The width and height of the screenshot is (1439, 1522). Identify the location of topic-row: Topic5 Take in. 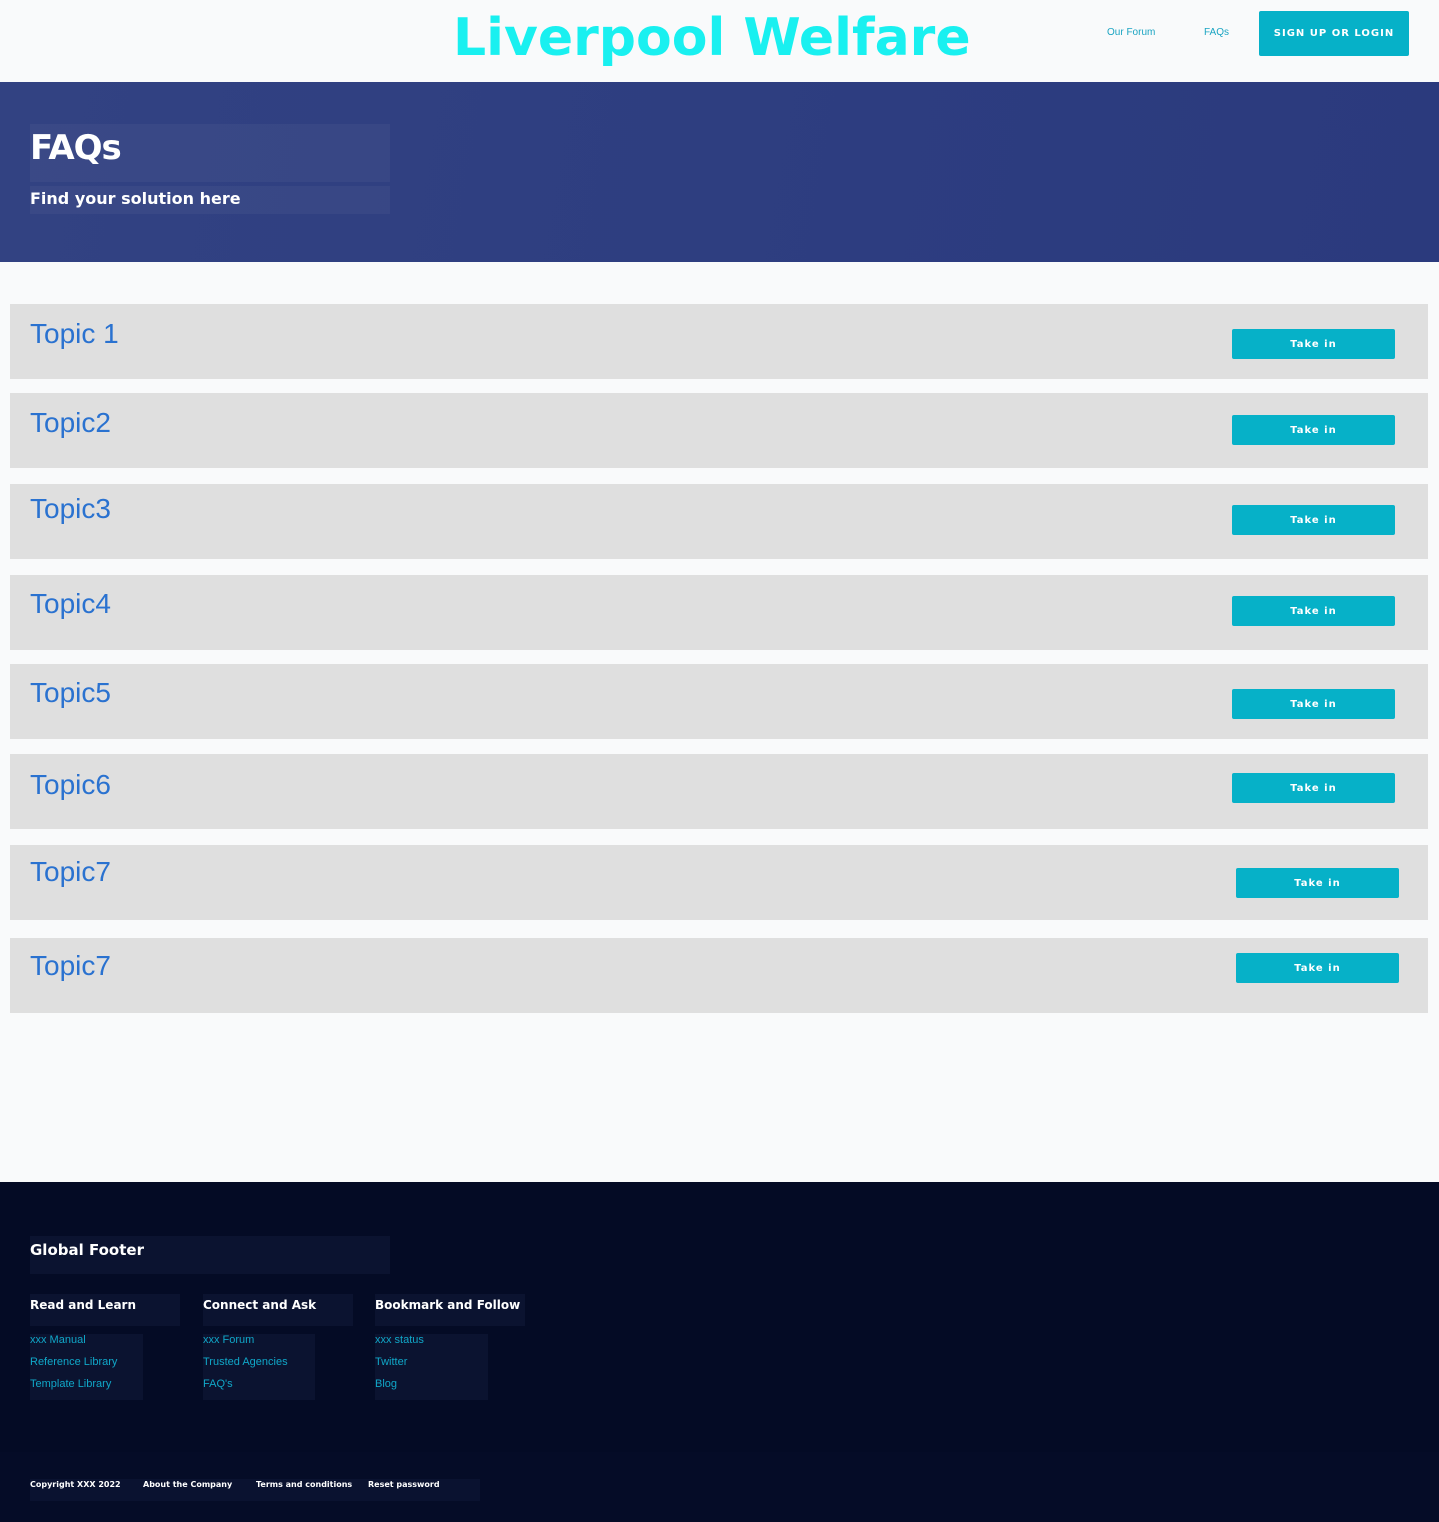
(719, 701).